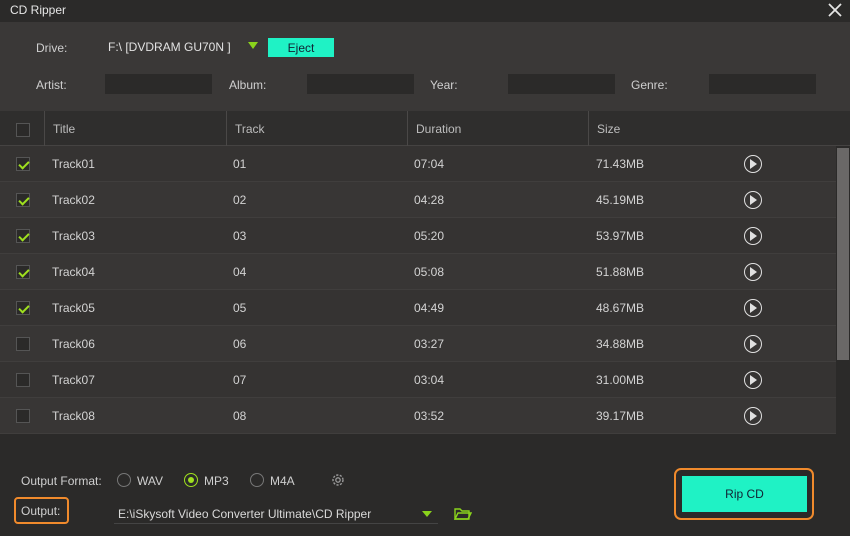  Describe the element at coordinates (282, 481) in the screenshot. I see `format-label-m4a: M4A` at that location.